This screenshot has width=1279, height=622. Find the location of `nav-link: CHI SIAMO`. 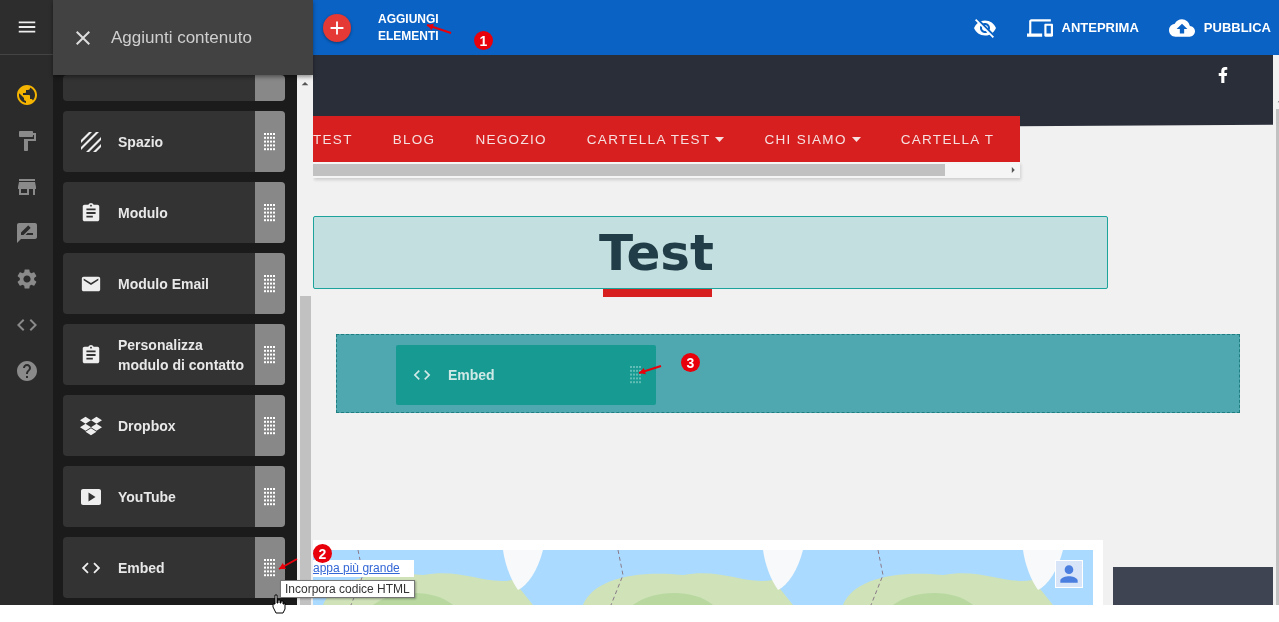

nav-link: CHI SIAMO is located at coordinates (812, 139).